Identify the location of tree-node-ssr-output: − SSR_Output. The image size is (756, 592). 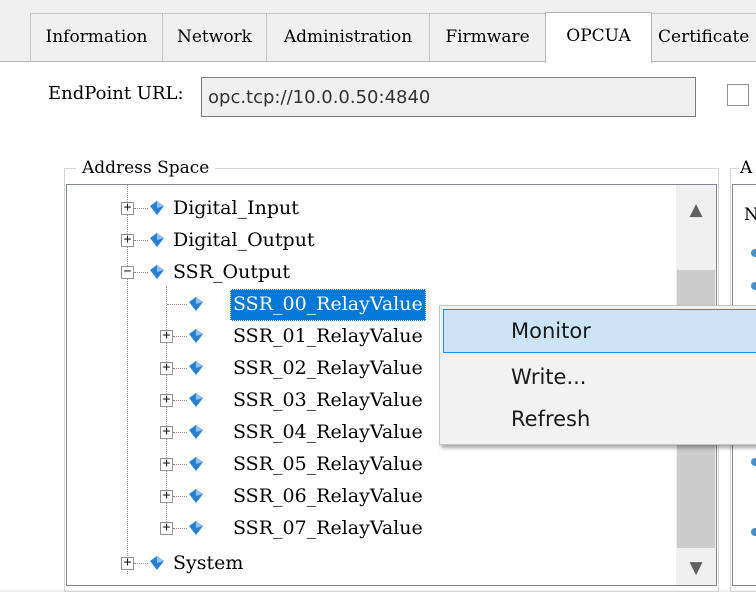
(367, 273).